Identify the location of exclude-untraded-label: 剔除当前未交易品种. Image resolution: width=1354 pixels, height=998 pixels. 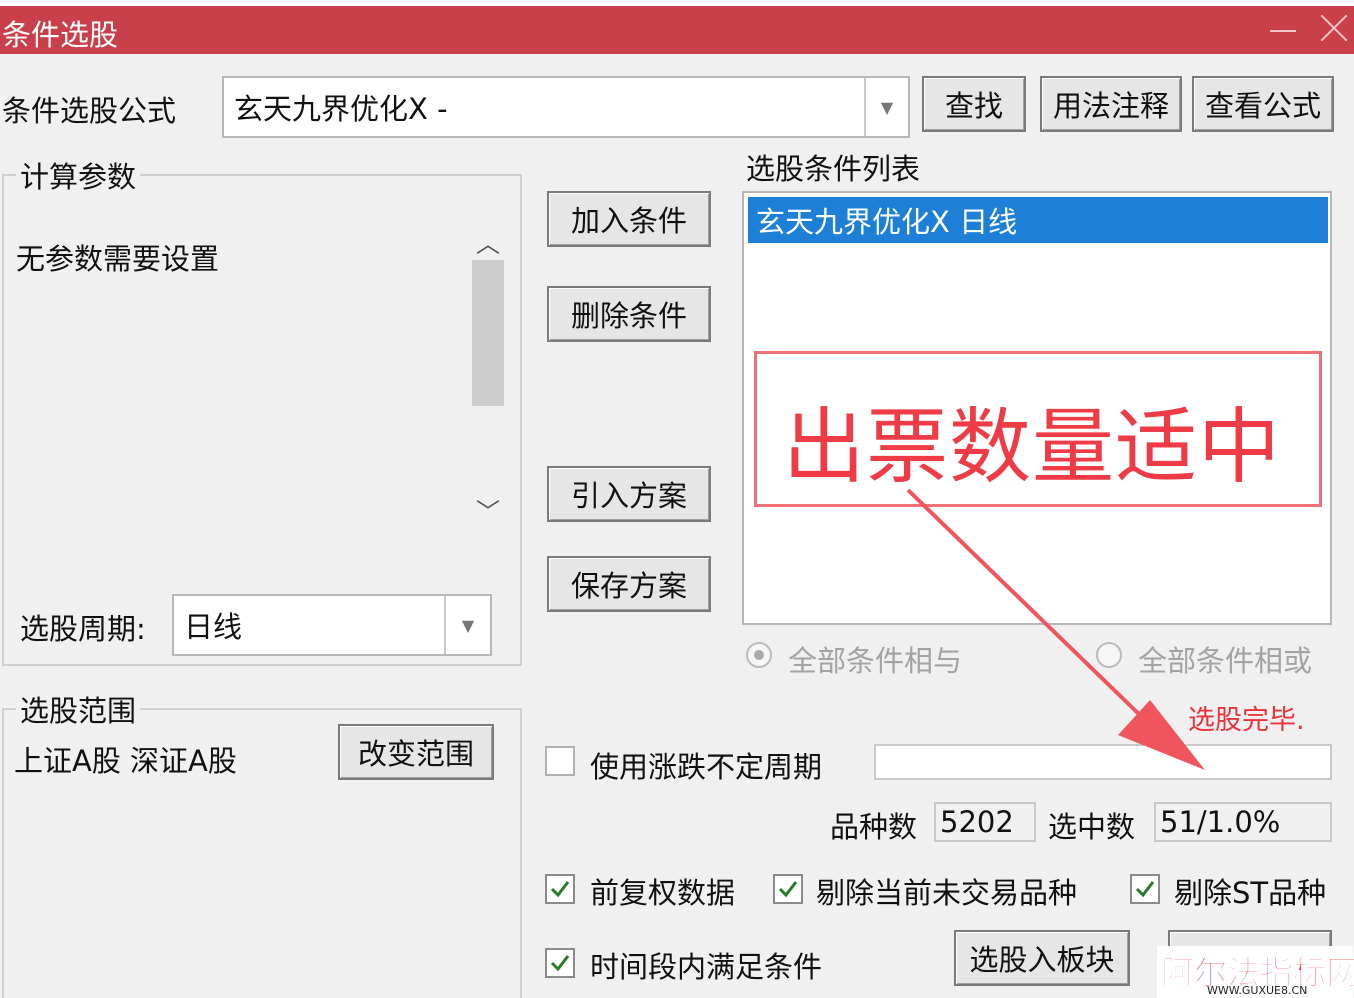
(947, 893).